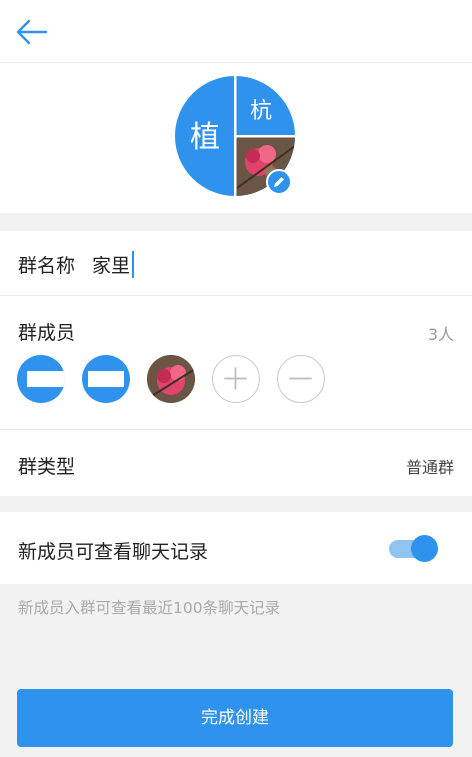  Describe the element at coordinates (236, 263) in the screenshot. I see `group-name-row: 群名称 家里` at that location.